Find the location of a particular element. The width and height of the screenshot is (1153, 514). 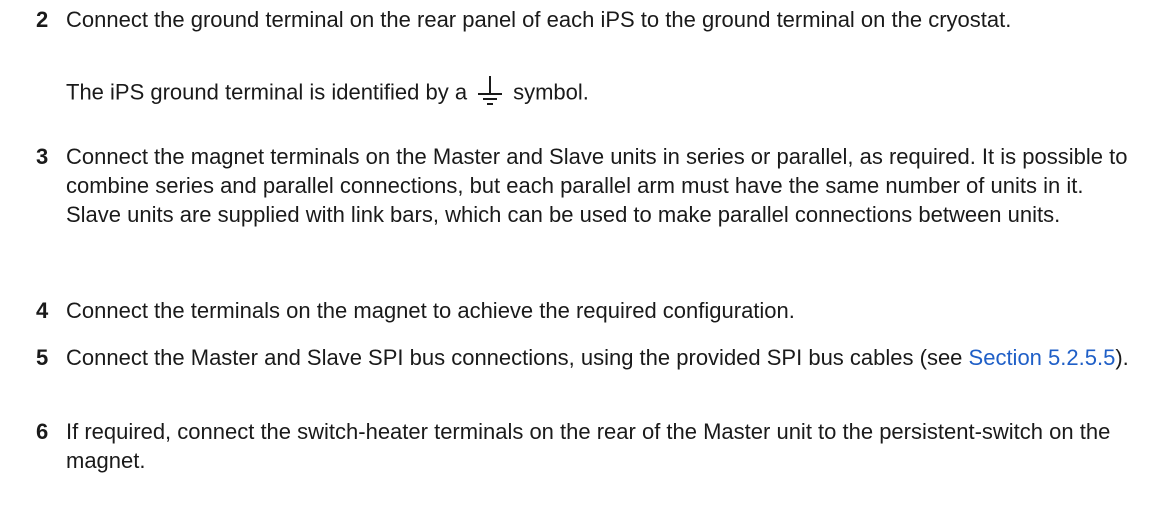

step-number: 2 is located at coordinates (42, 19).